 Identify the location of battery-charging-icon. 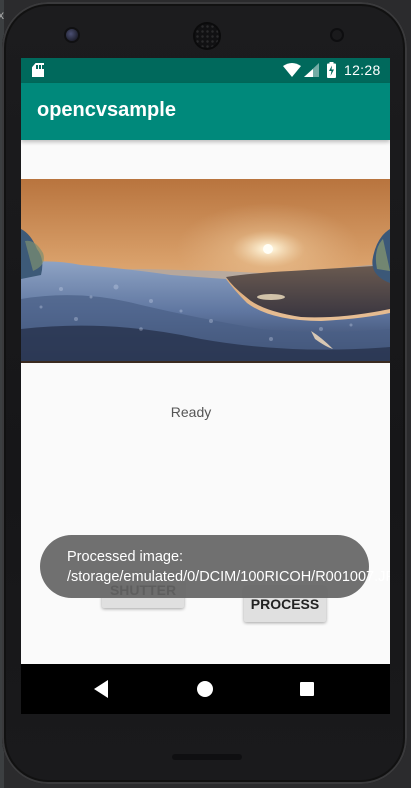
(331, 70).